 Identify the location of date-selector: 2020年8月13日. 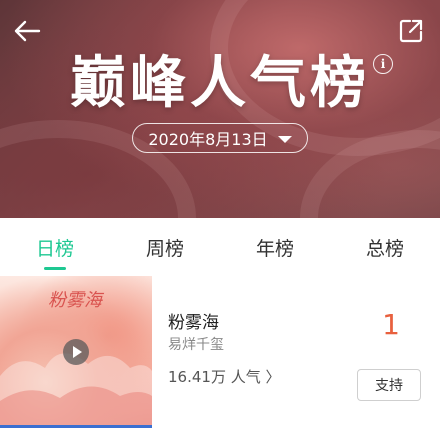
(220, 138).